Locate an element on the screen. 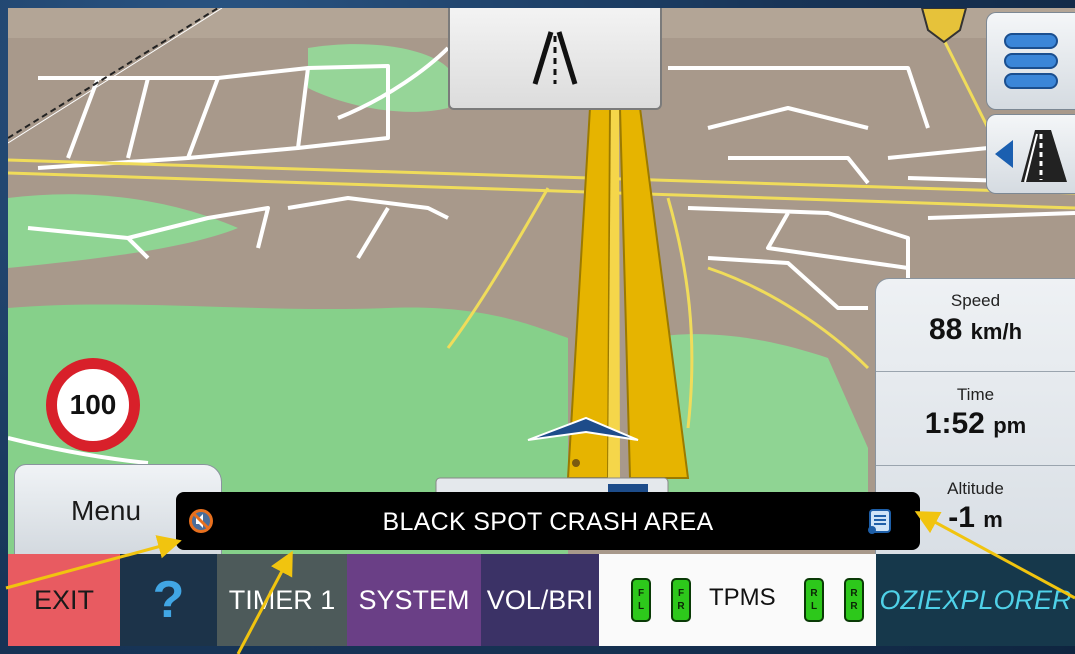 This screenshot has height=654, width=1075. scroll-document-icon is located at coordinates (881, 521).